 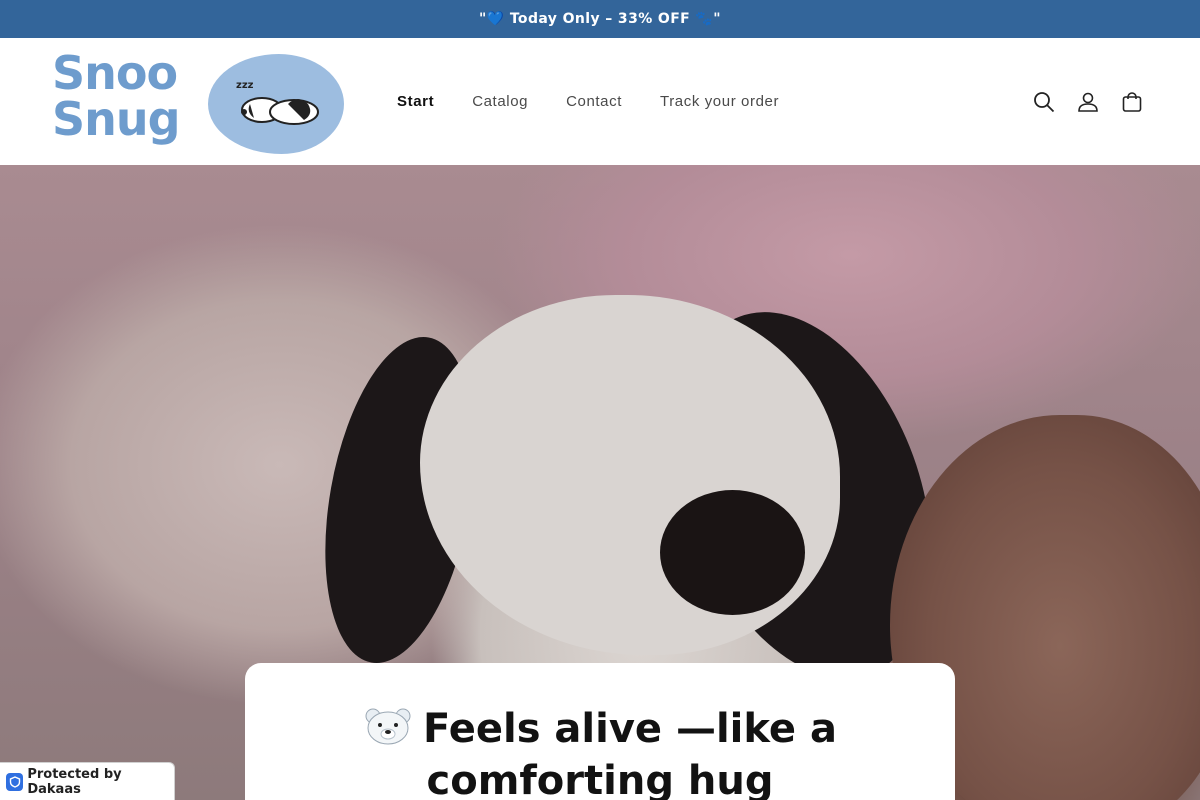 I want to click on header-actions, so click(x=1088, y=101).